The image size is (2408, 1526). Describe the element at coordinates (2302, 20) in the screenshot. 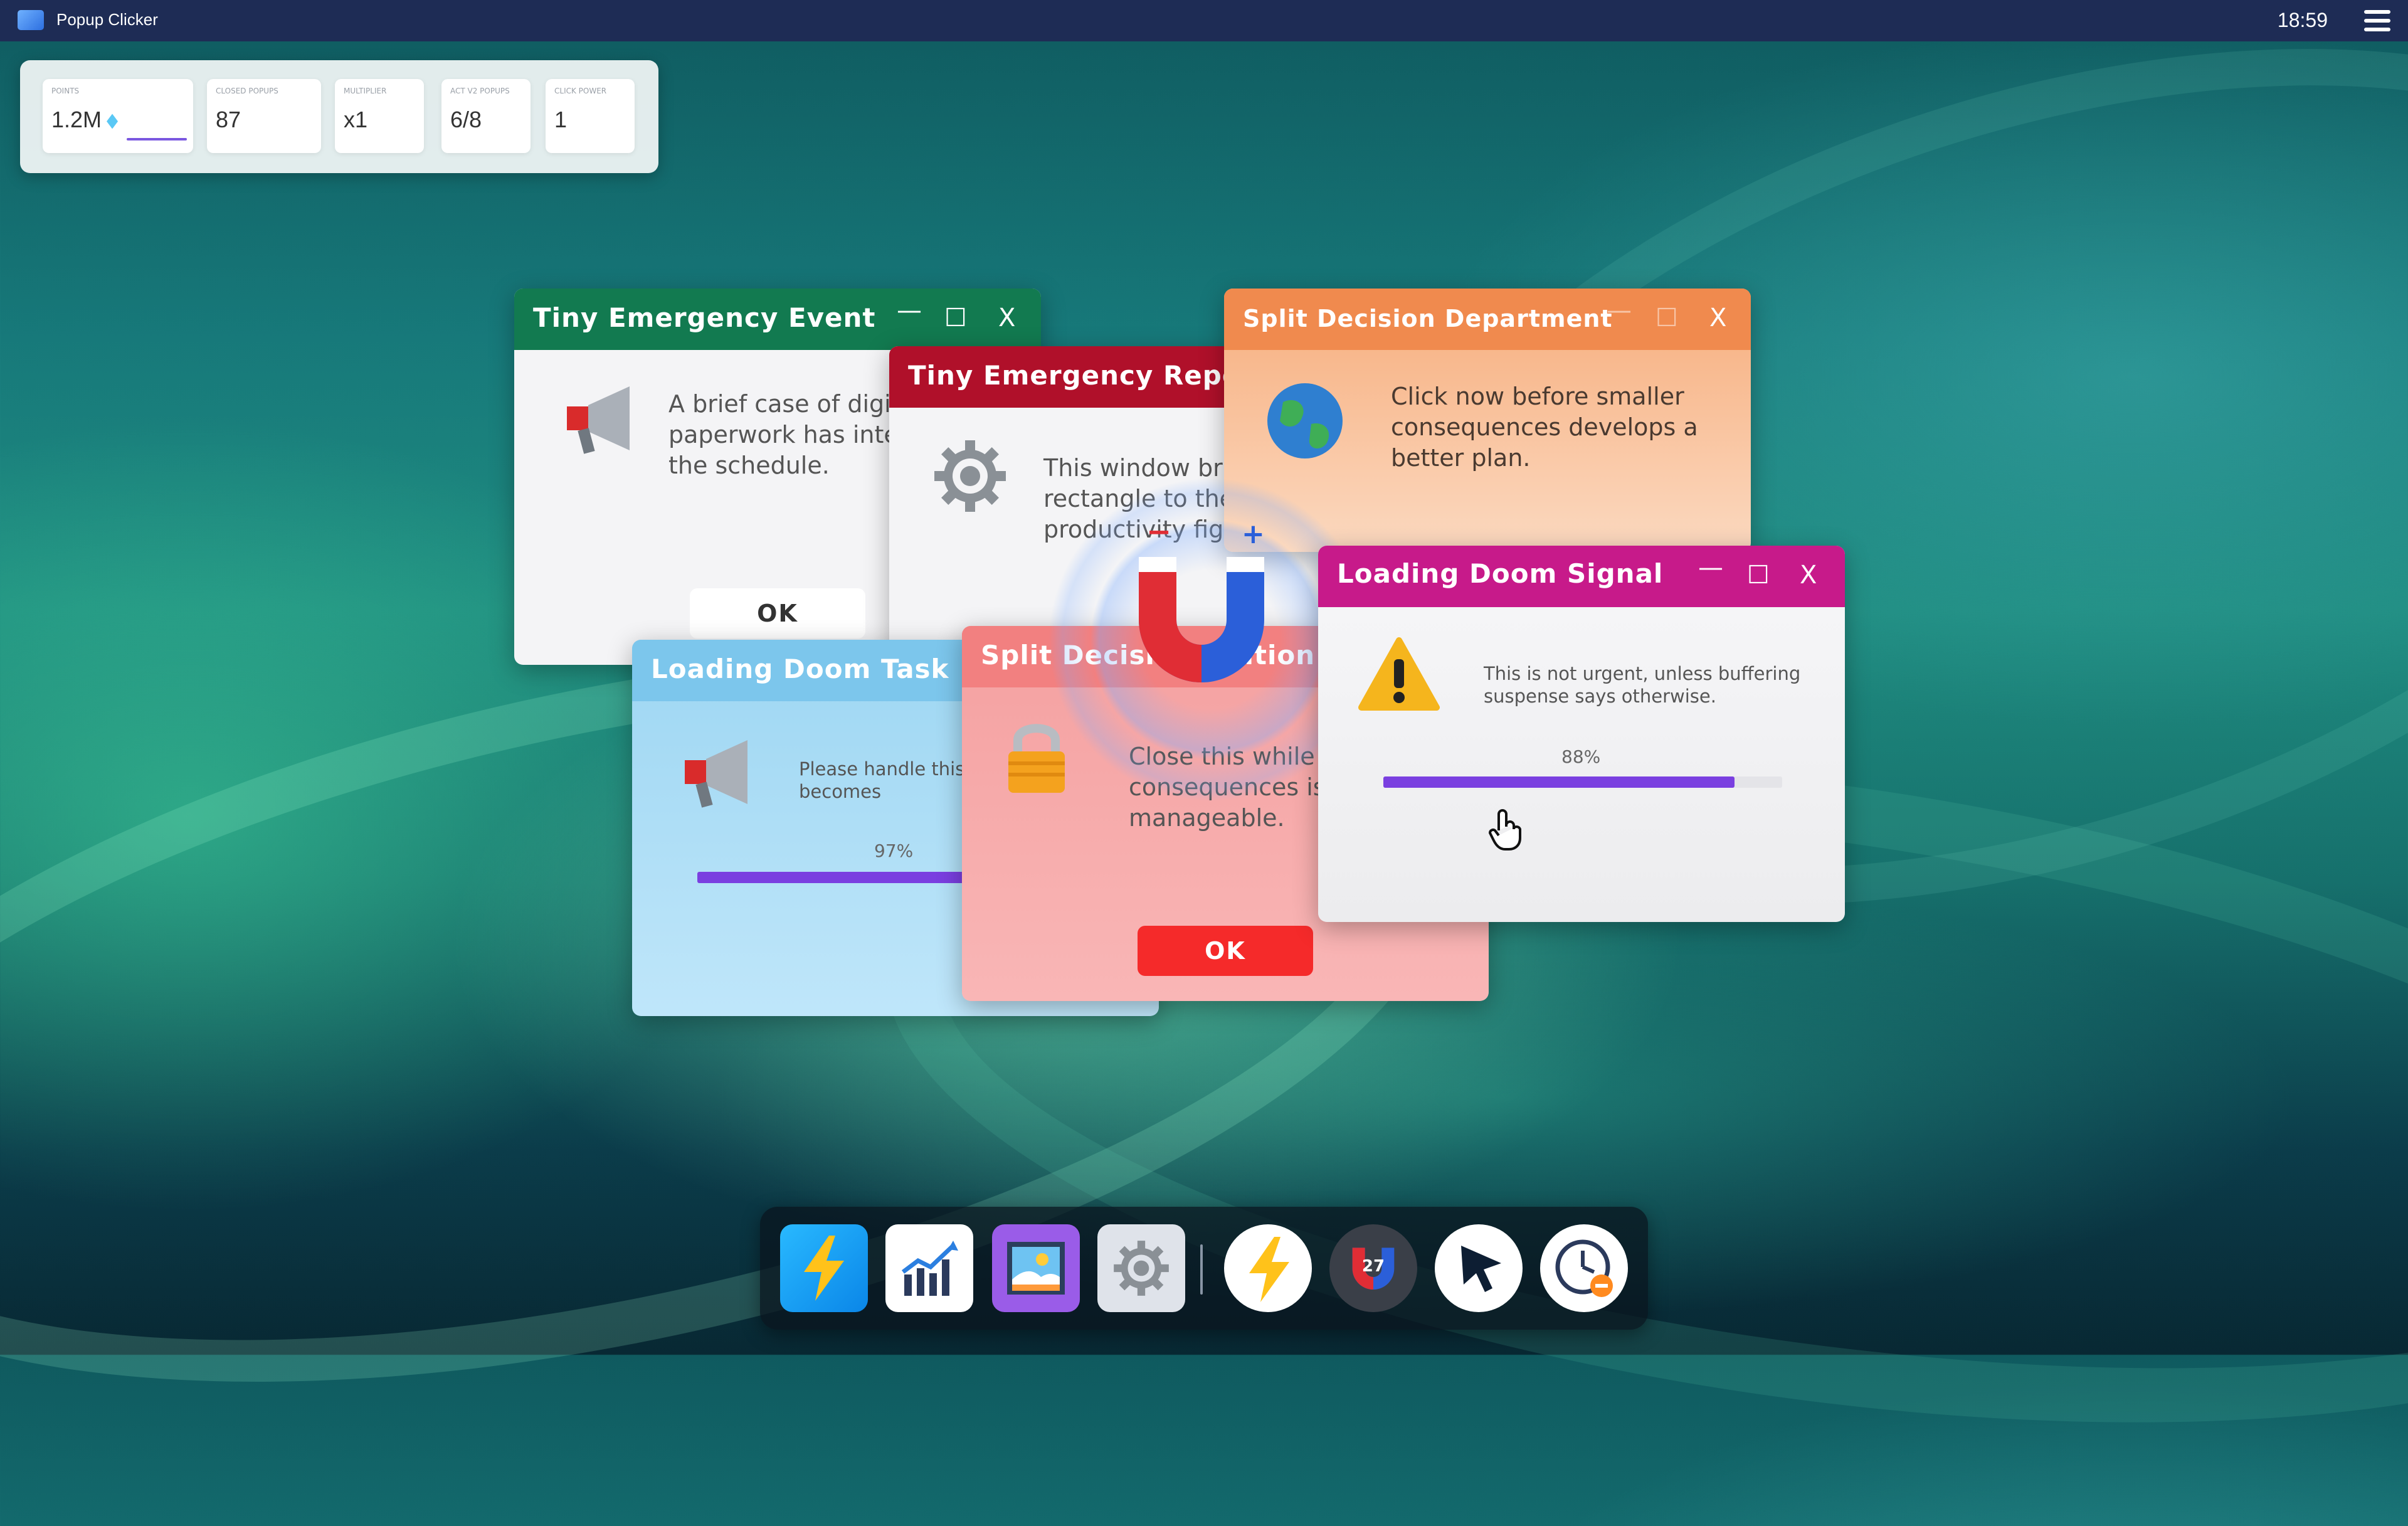

I see `clock: 18:59` at that location.